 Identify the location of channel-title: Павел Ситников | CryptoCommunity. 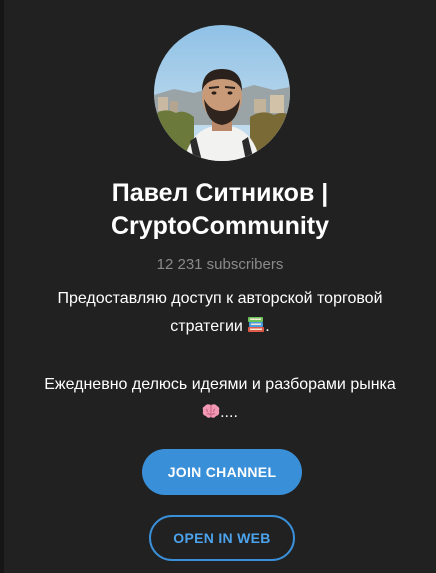
(220, 210).